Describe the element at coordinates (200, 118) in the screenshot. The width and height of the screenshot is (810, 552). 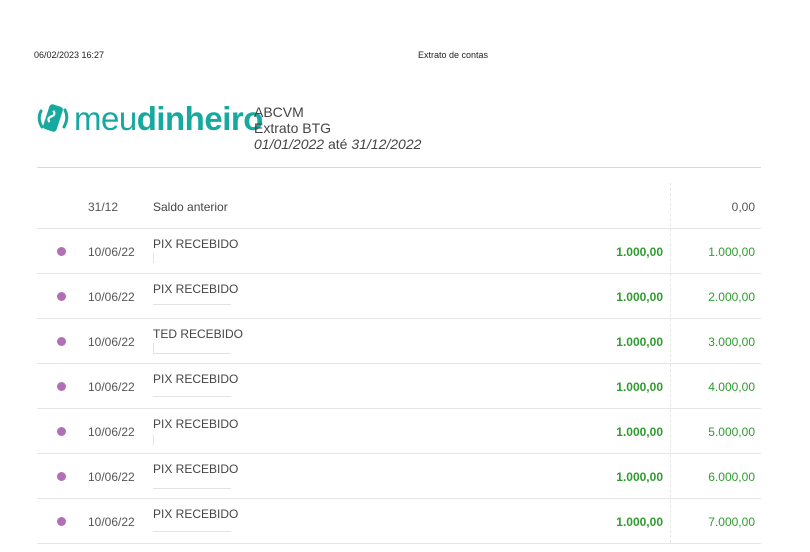
I see `brand-word-bold: dinheiro` at that location.